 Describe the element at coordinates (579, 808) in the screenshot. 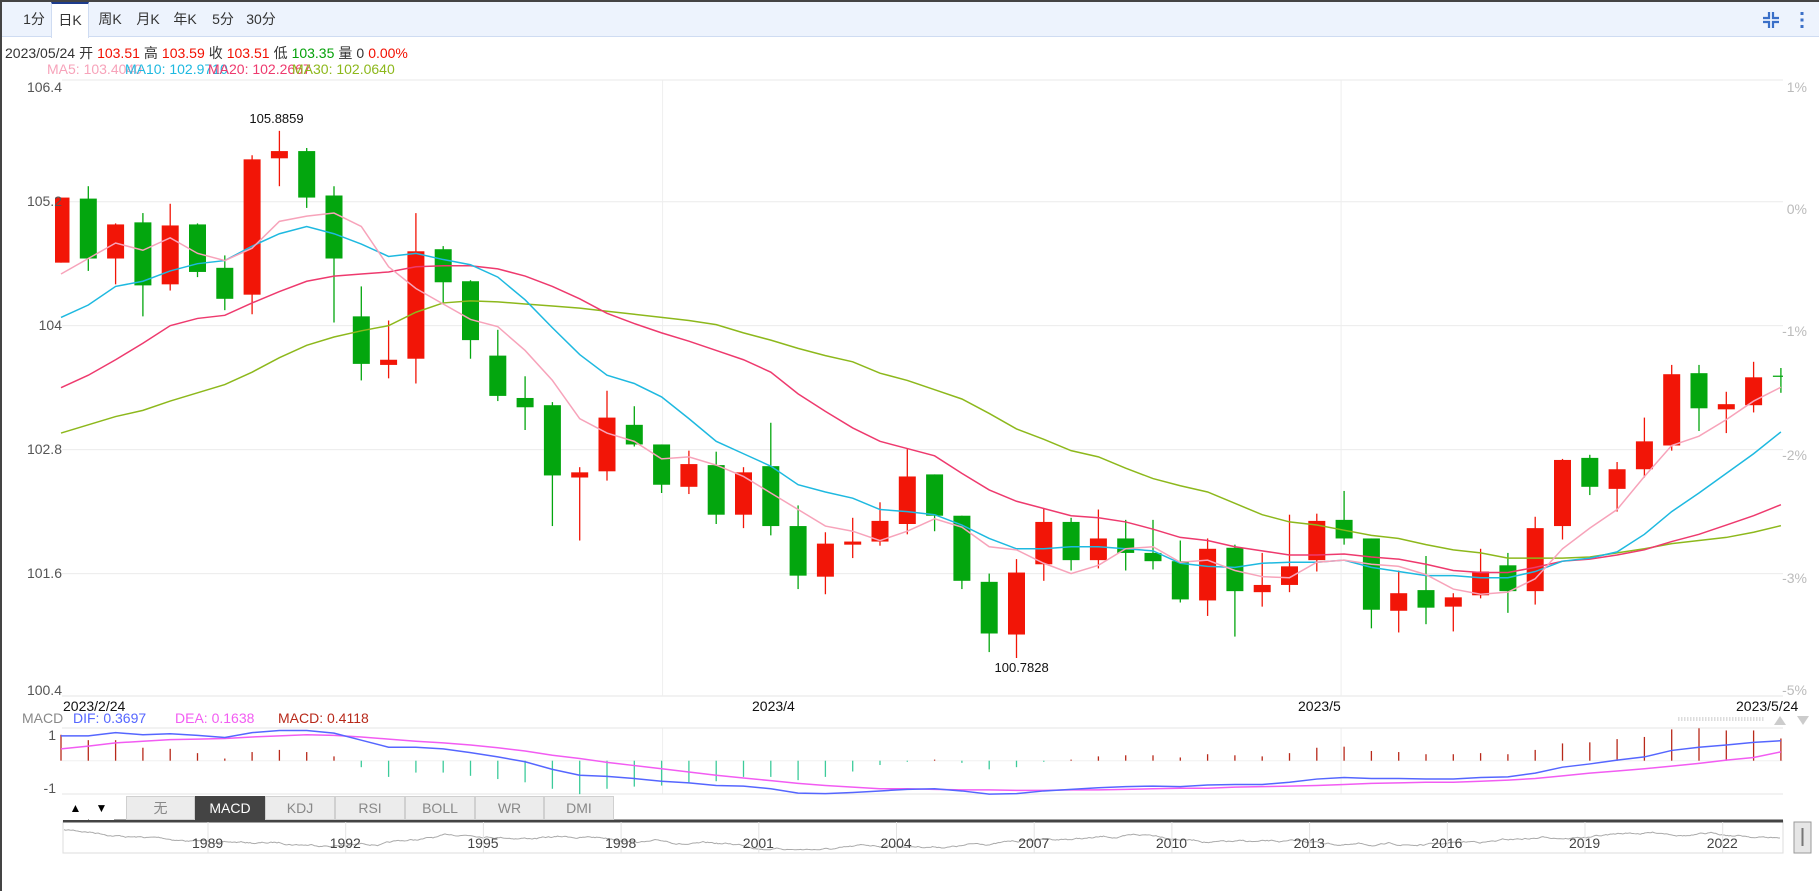

I see `indicator-tab-dmi: DMI` at that location.